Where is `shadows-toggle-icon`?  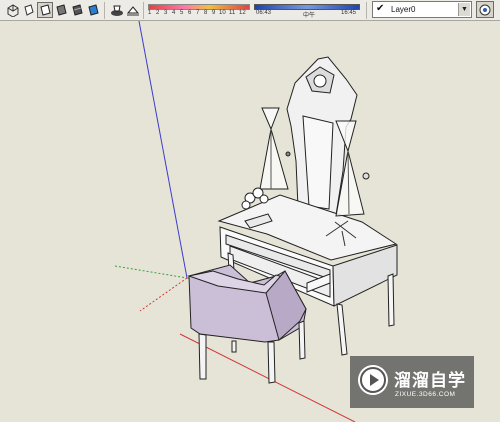 shadows-toggle-icon is located at coordinates (116, 10).